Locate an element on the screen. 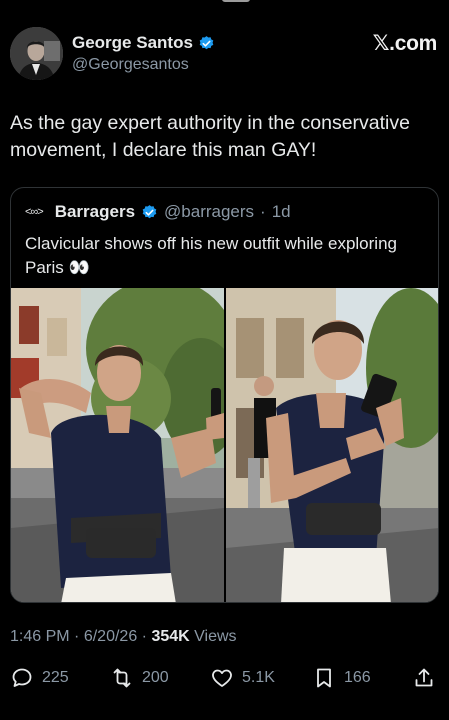  status-indicator is located at coordinates (236, 1).